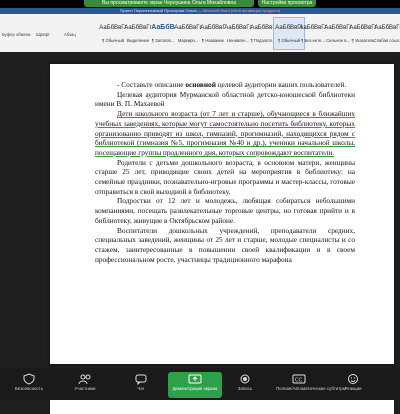 Image resolution: width=400 pixels, height=414 pixels. I want to click on security-label: Безопасность, so click(28, 388).